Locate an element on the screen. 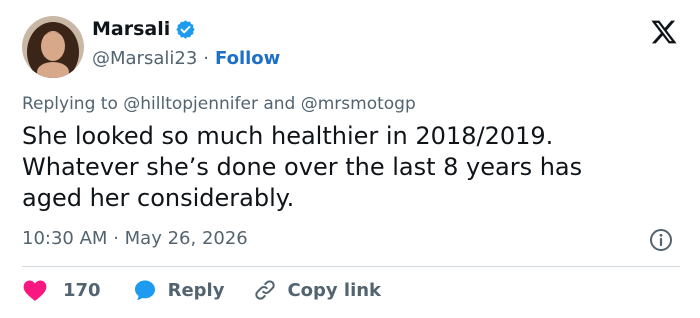 This screenshot has height=318, width=700. avatar is located at coordinates (53, 47).